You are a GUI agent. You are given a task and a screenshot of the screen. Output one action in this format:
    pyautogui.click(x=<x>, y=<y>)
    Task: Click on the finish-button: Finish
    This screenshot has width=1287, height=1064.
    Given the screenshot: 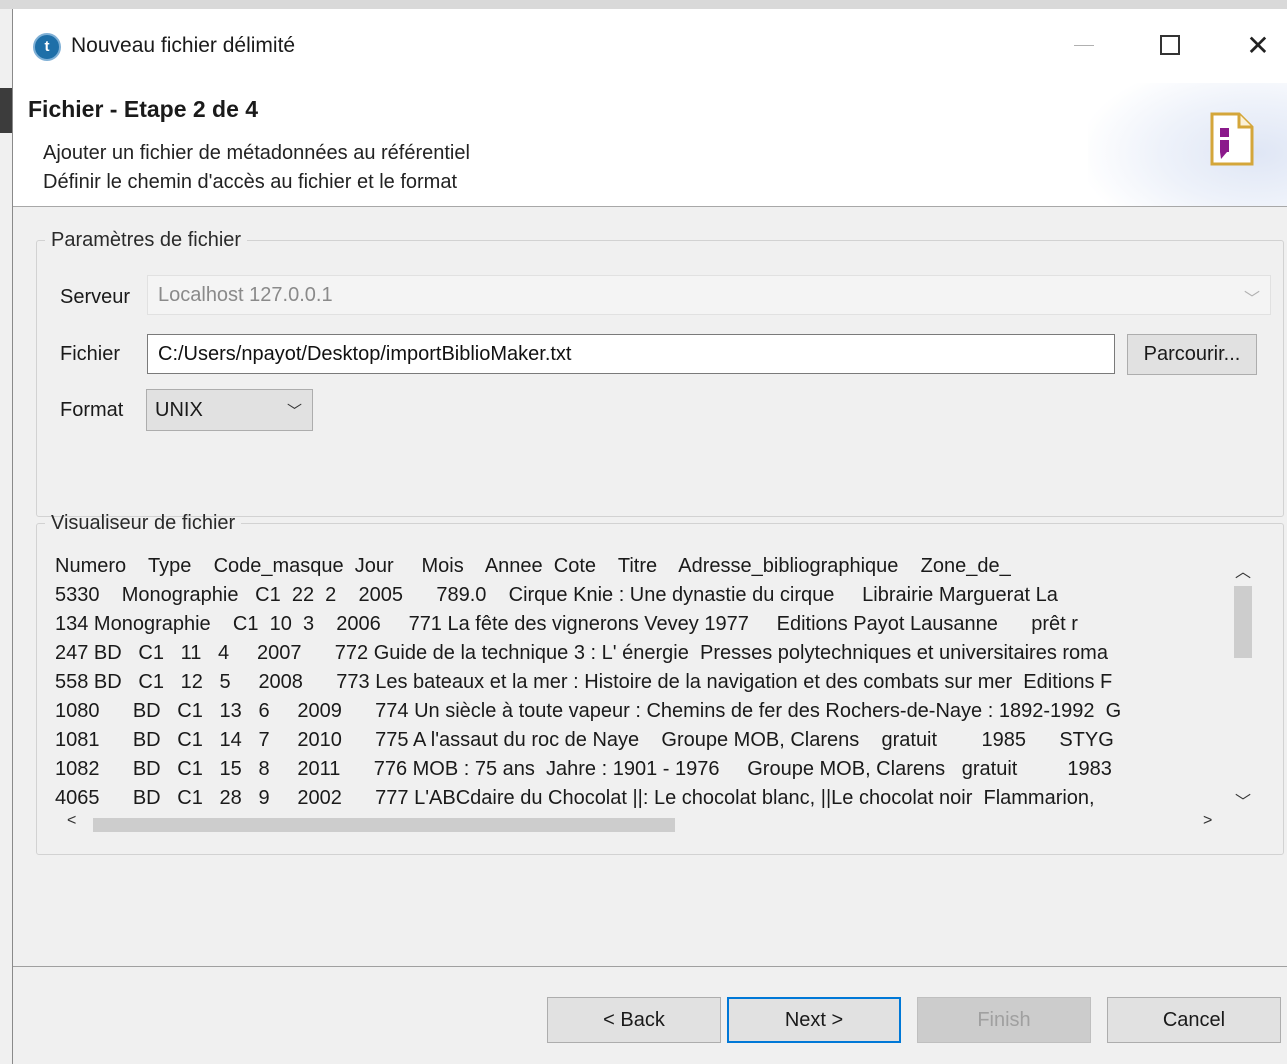 What is the action you would take?
    pyautogui.click(x=1004, y=1020)
    